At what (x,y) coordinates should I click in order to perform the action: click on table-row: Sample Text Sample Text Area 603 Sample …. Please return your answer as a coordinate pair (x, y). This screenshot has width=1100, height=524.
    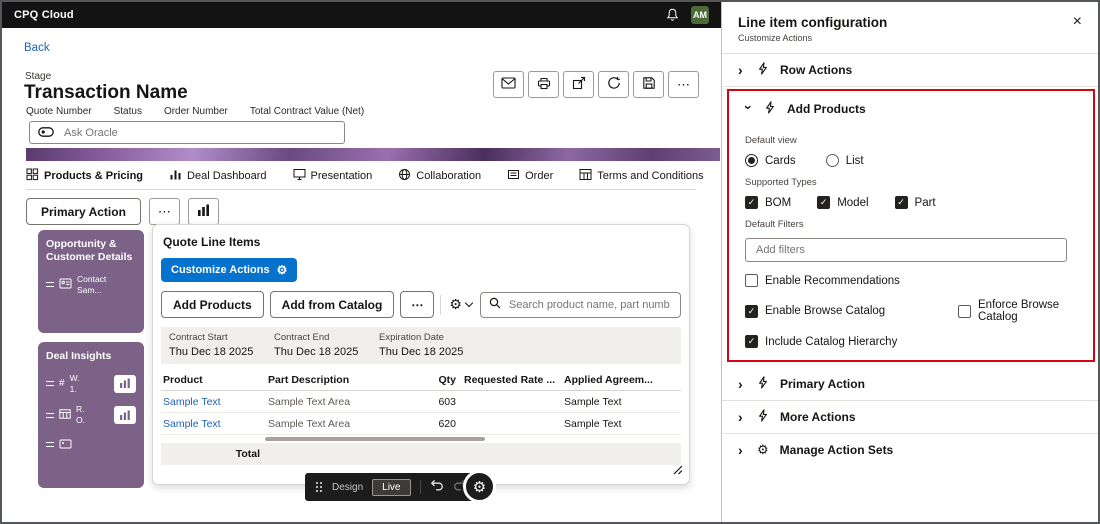
    Looking at the image, I should click on (421, 402).